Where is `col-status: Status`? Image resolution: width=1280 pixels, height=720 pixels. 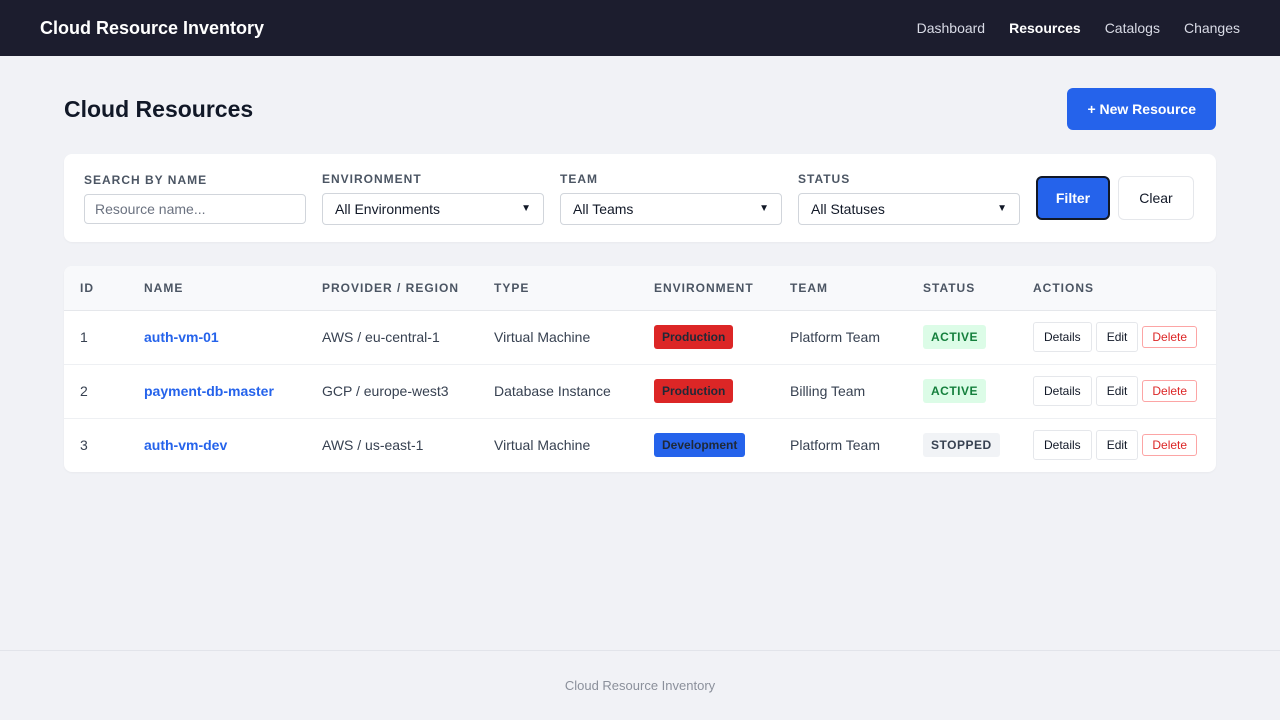 col-status: Status is located at coordinates (962, 288).